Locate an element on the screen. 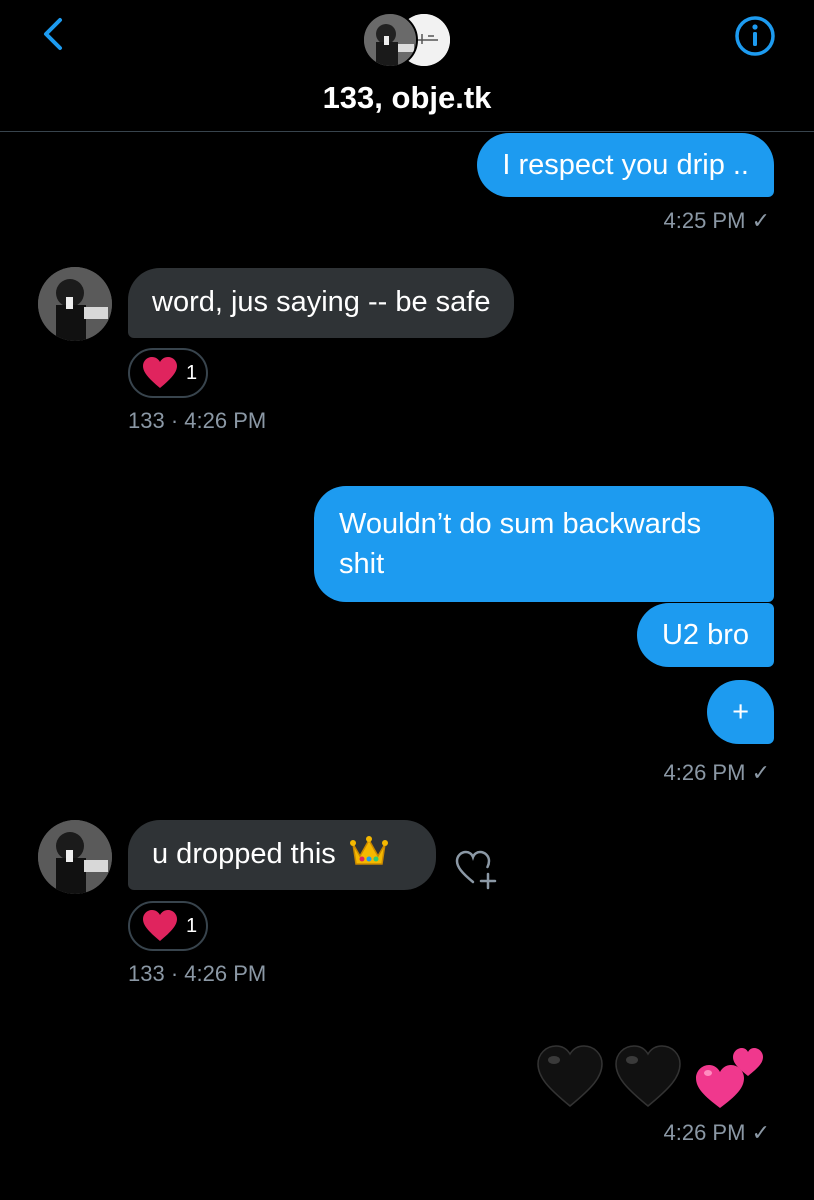 The height and width of the screenshot is (1200, 814). add-reaction-button is located at coordinates (478, 870).